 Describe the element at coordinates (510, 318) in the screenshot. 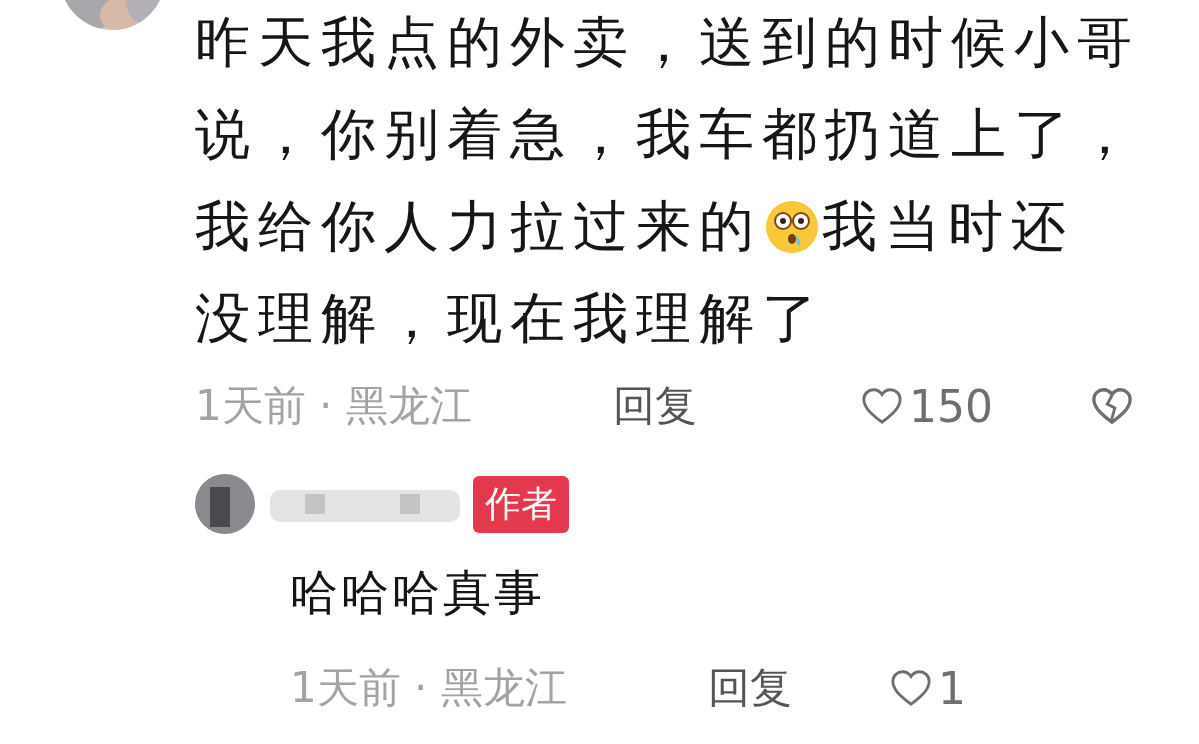

I see `comment-text: 没理解，现在我理解了` at that location.